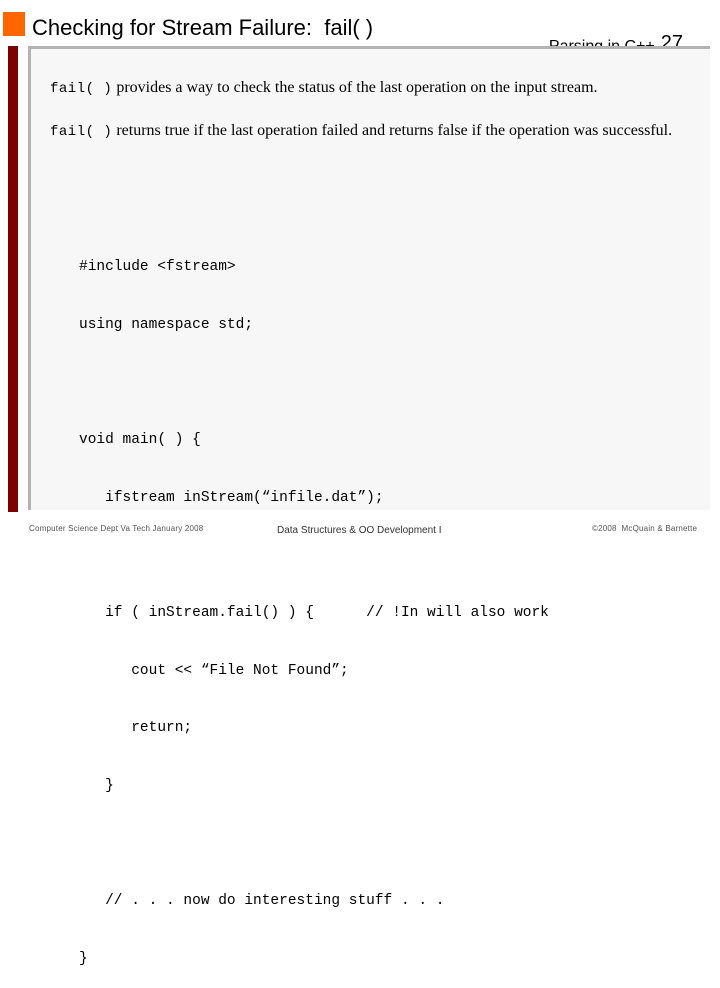 The height and width of the screenshot is (988, 720). What do you see at coordinates (136, 728) in the screenshot?
I see `code-line: return;` at bounding box center [136, 728].